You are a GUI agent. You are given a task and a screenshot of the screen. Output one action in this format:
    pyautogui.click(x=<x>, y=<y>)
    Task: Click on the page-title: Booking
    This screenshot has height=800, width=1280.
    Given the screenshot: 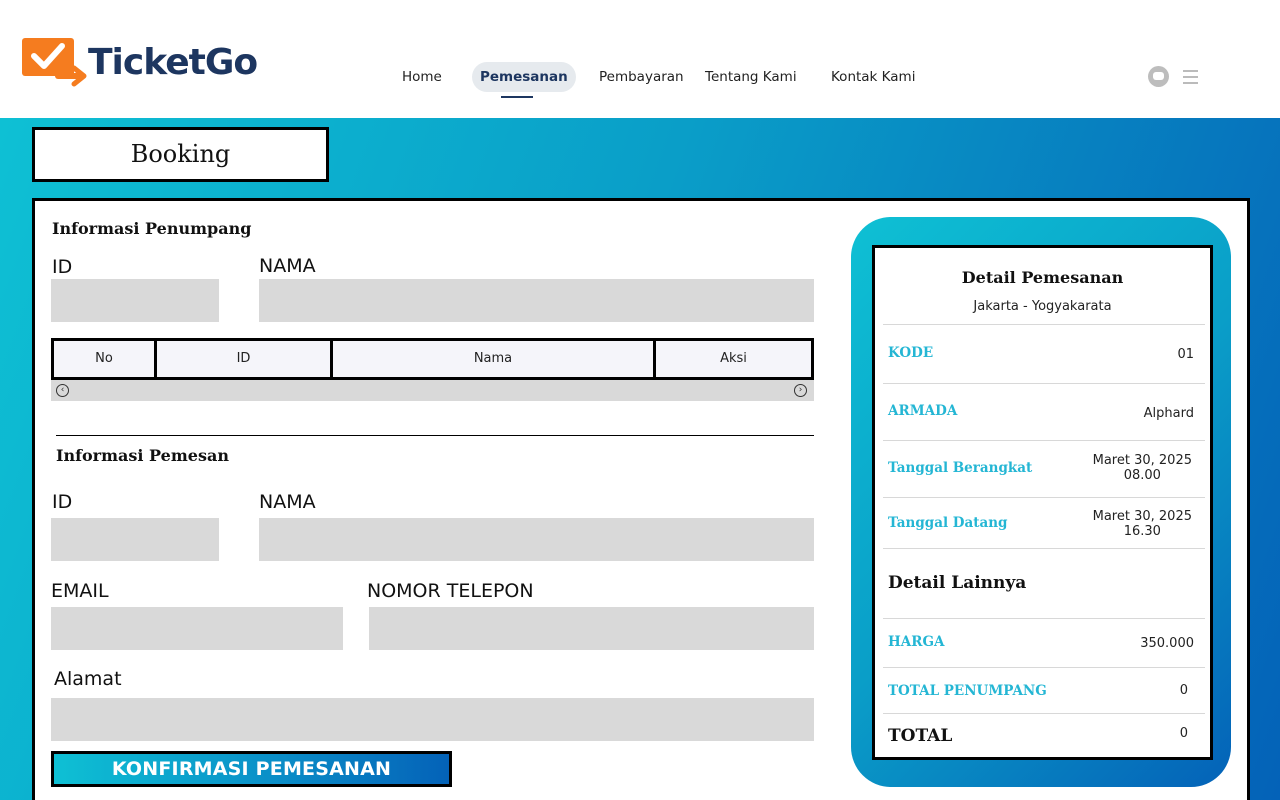 What is the action you would take?
    pyautogui.click(x=180, y=154)
    